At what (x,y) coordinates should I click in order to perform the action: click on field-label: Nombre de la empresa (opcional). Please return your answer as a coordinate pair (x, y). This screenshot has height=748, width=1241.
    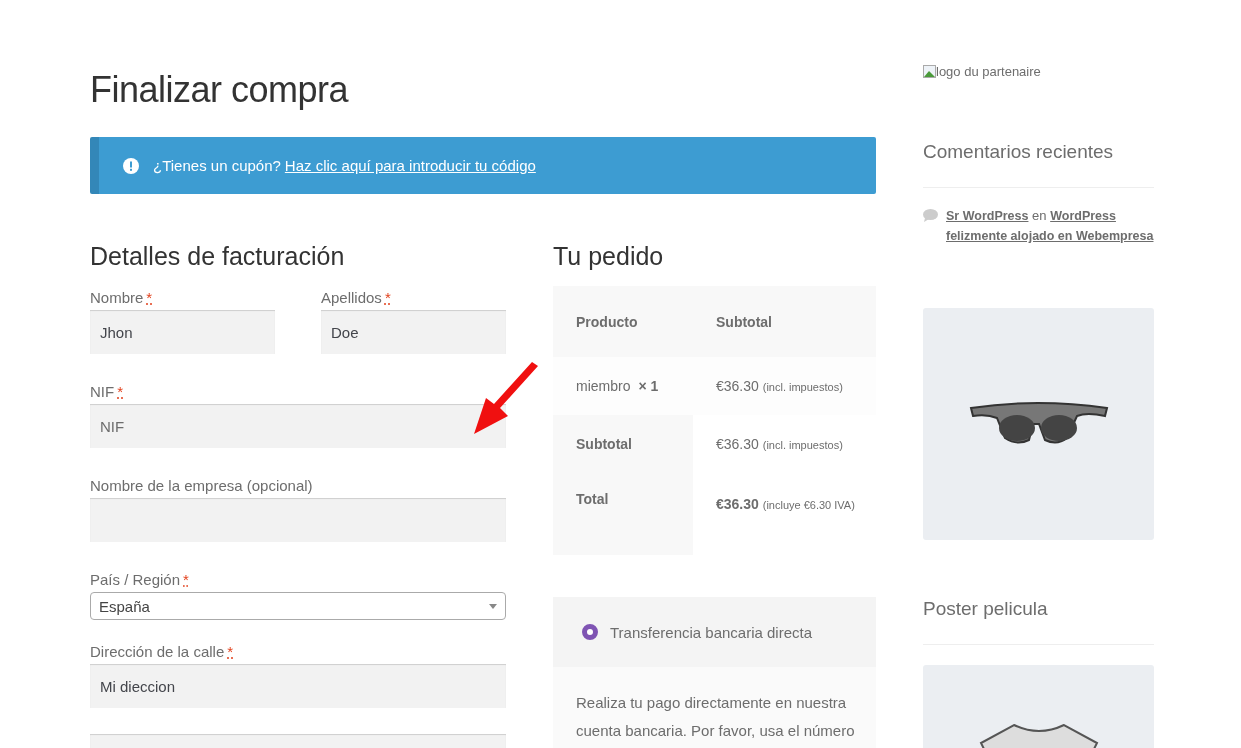
    Looking at the image, I should click on (202, 486).